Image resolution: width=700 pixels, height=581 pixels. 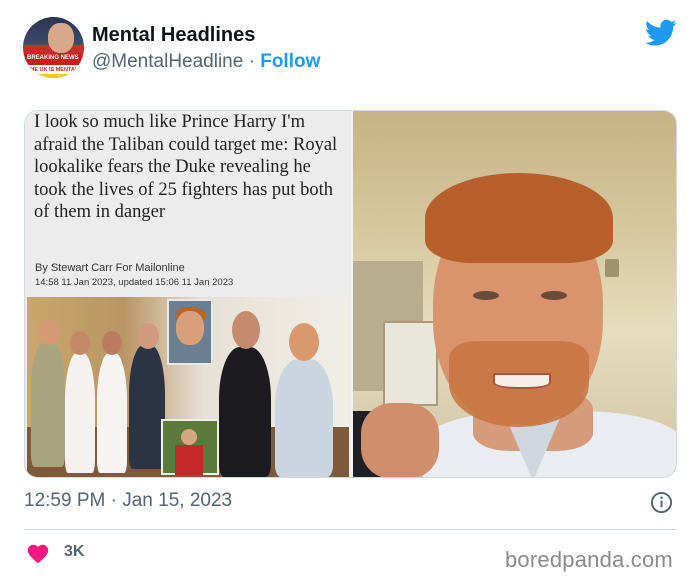 I want to click on avatar: BREAKING NEWS THE UK IS MENTAL, so click(x=53, y=47).